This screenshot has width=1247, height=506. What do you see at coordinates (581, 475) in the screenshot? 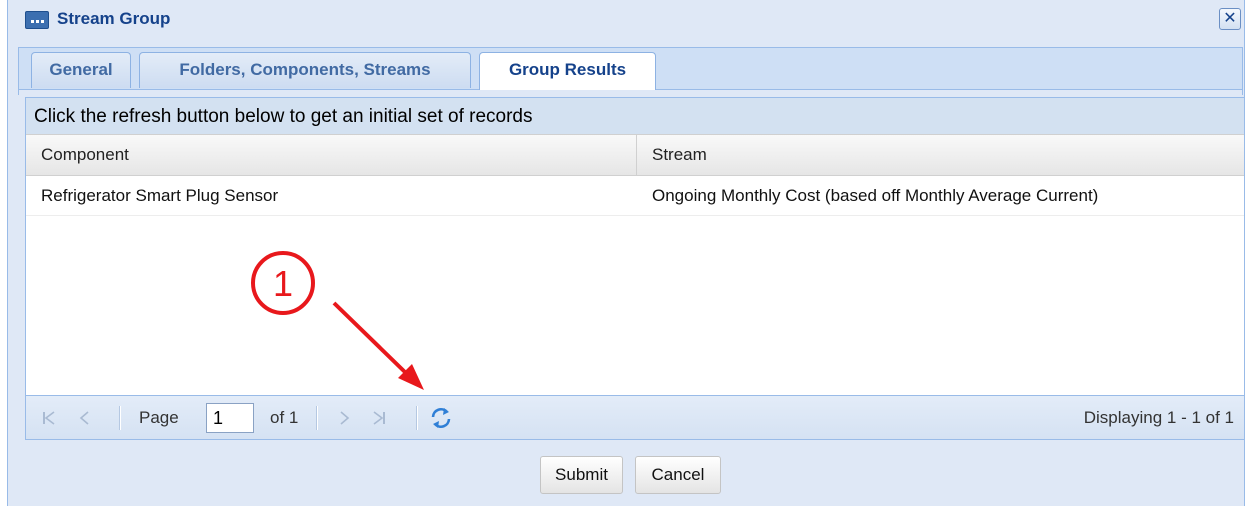
I see `submit-button: Submit` at bounding box center [581, 475].